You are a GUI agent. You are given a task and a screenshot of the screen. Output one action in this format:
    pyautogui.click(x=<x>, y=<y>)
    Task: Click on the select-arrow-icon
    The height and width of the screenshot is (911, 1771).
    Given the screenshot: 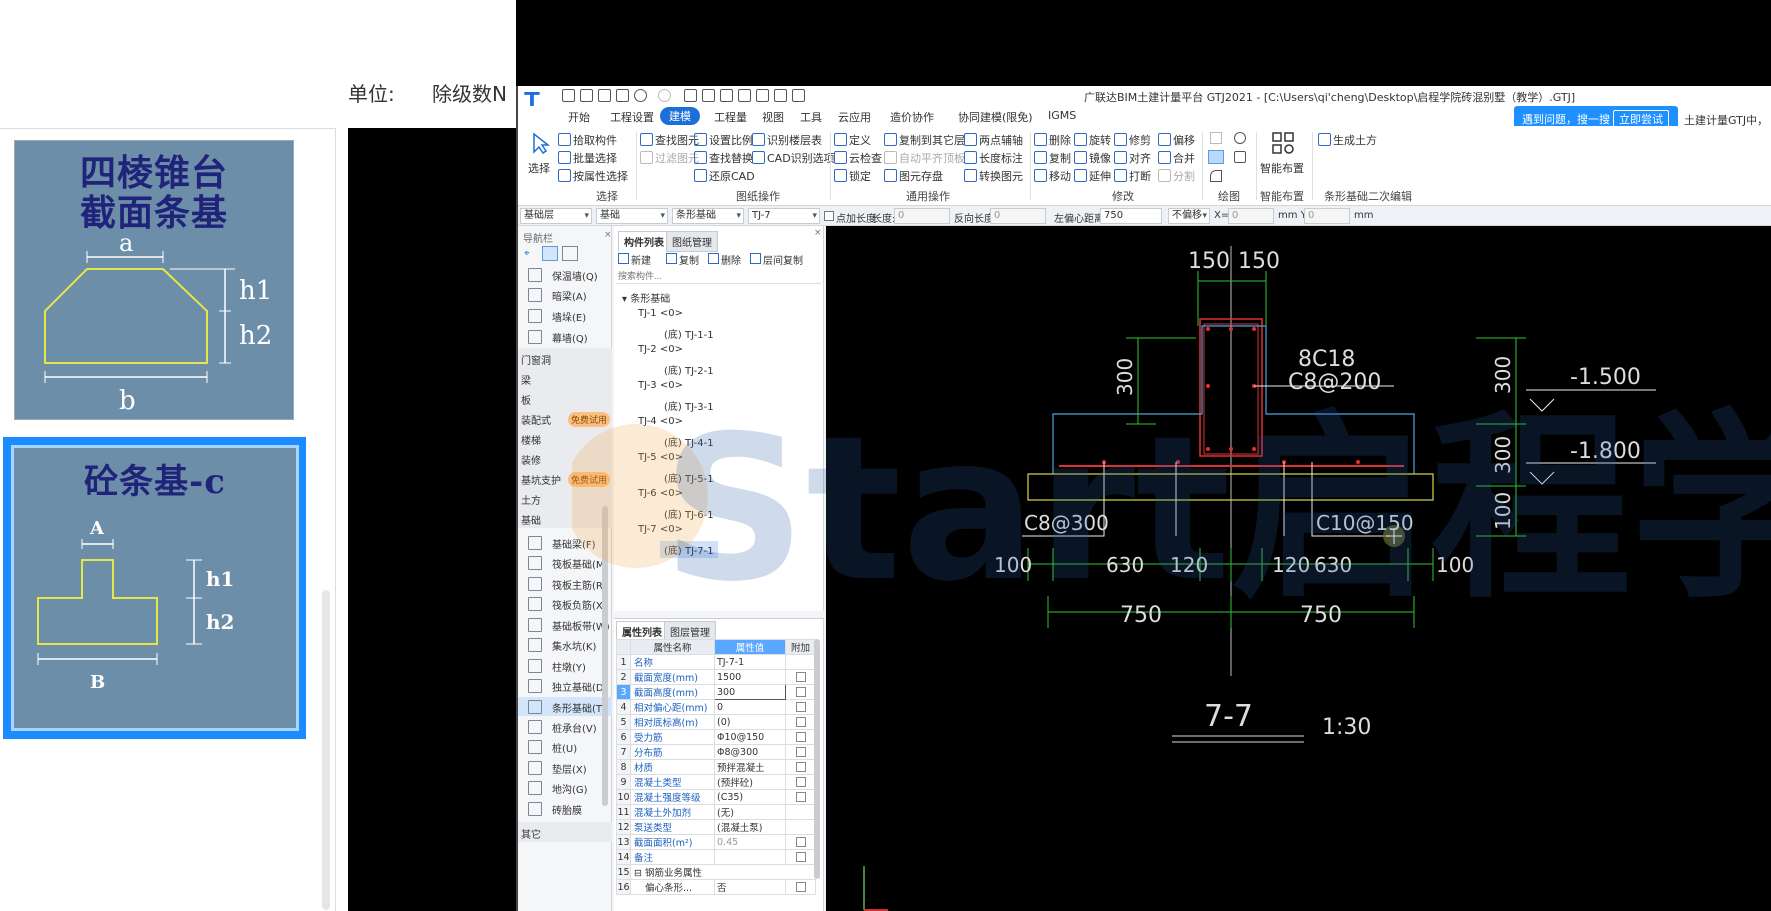 What is the action you would take?
    pyautogui.click(x=541, y=143)
    